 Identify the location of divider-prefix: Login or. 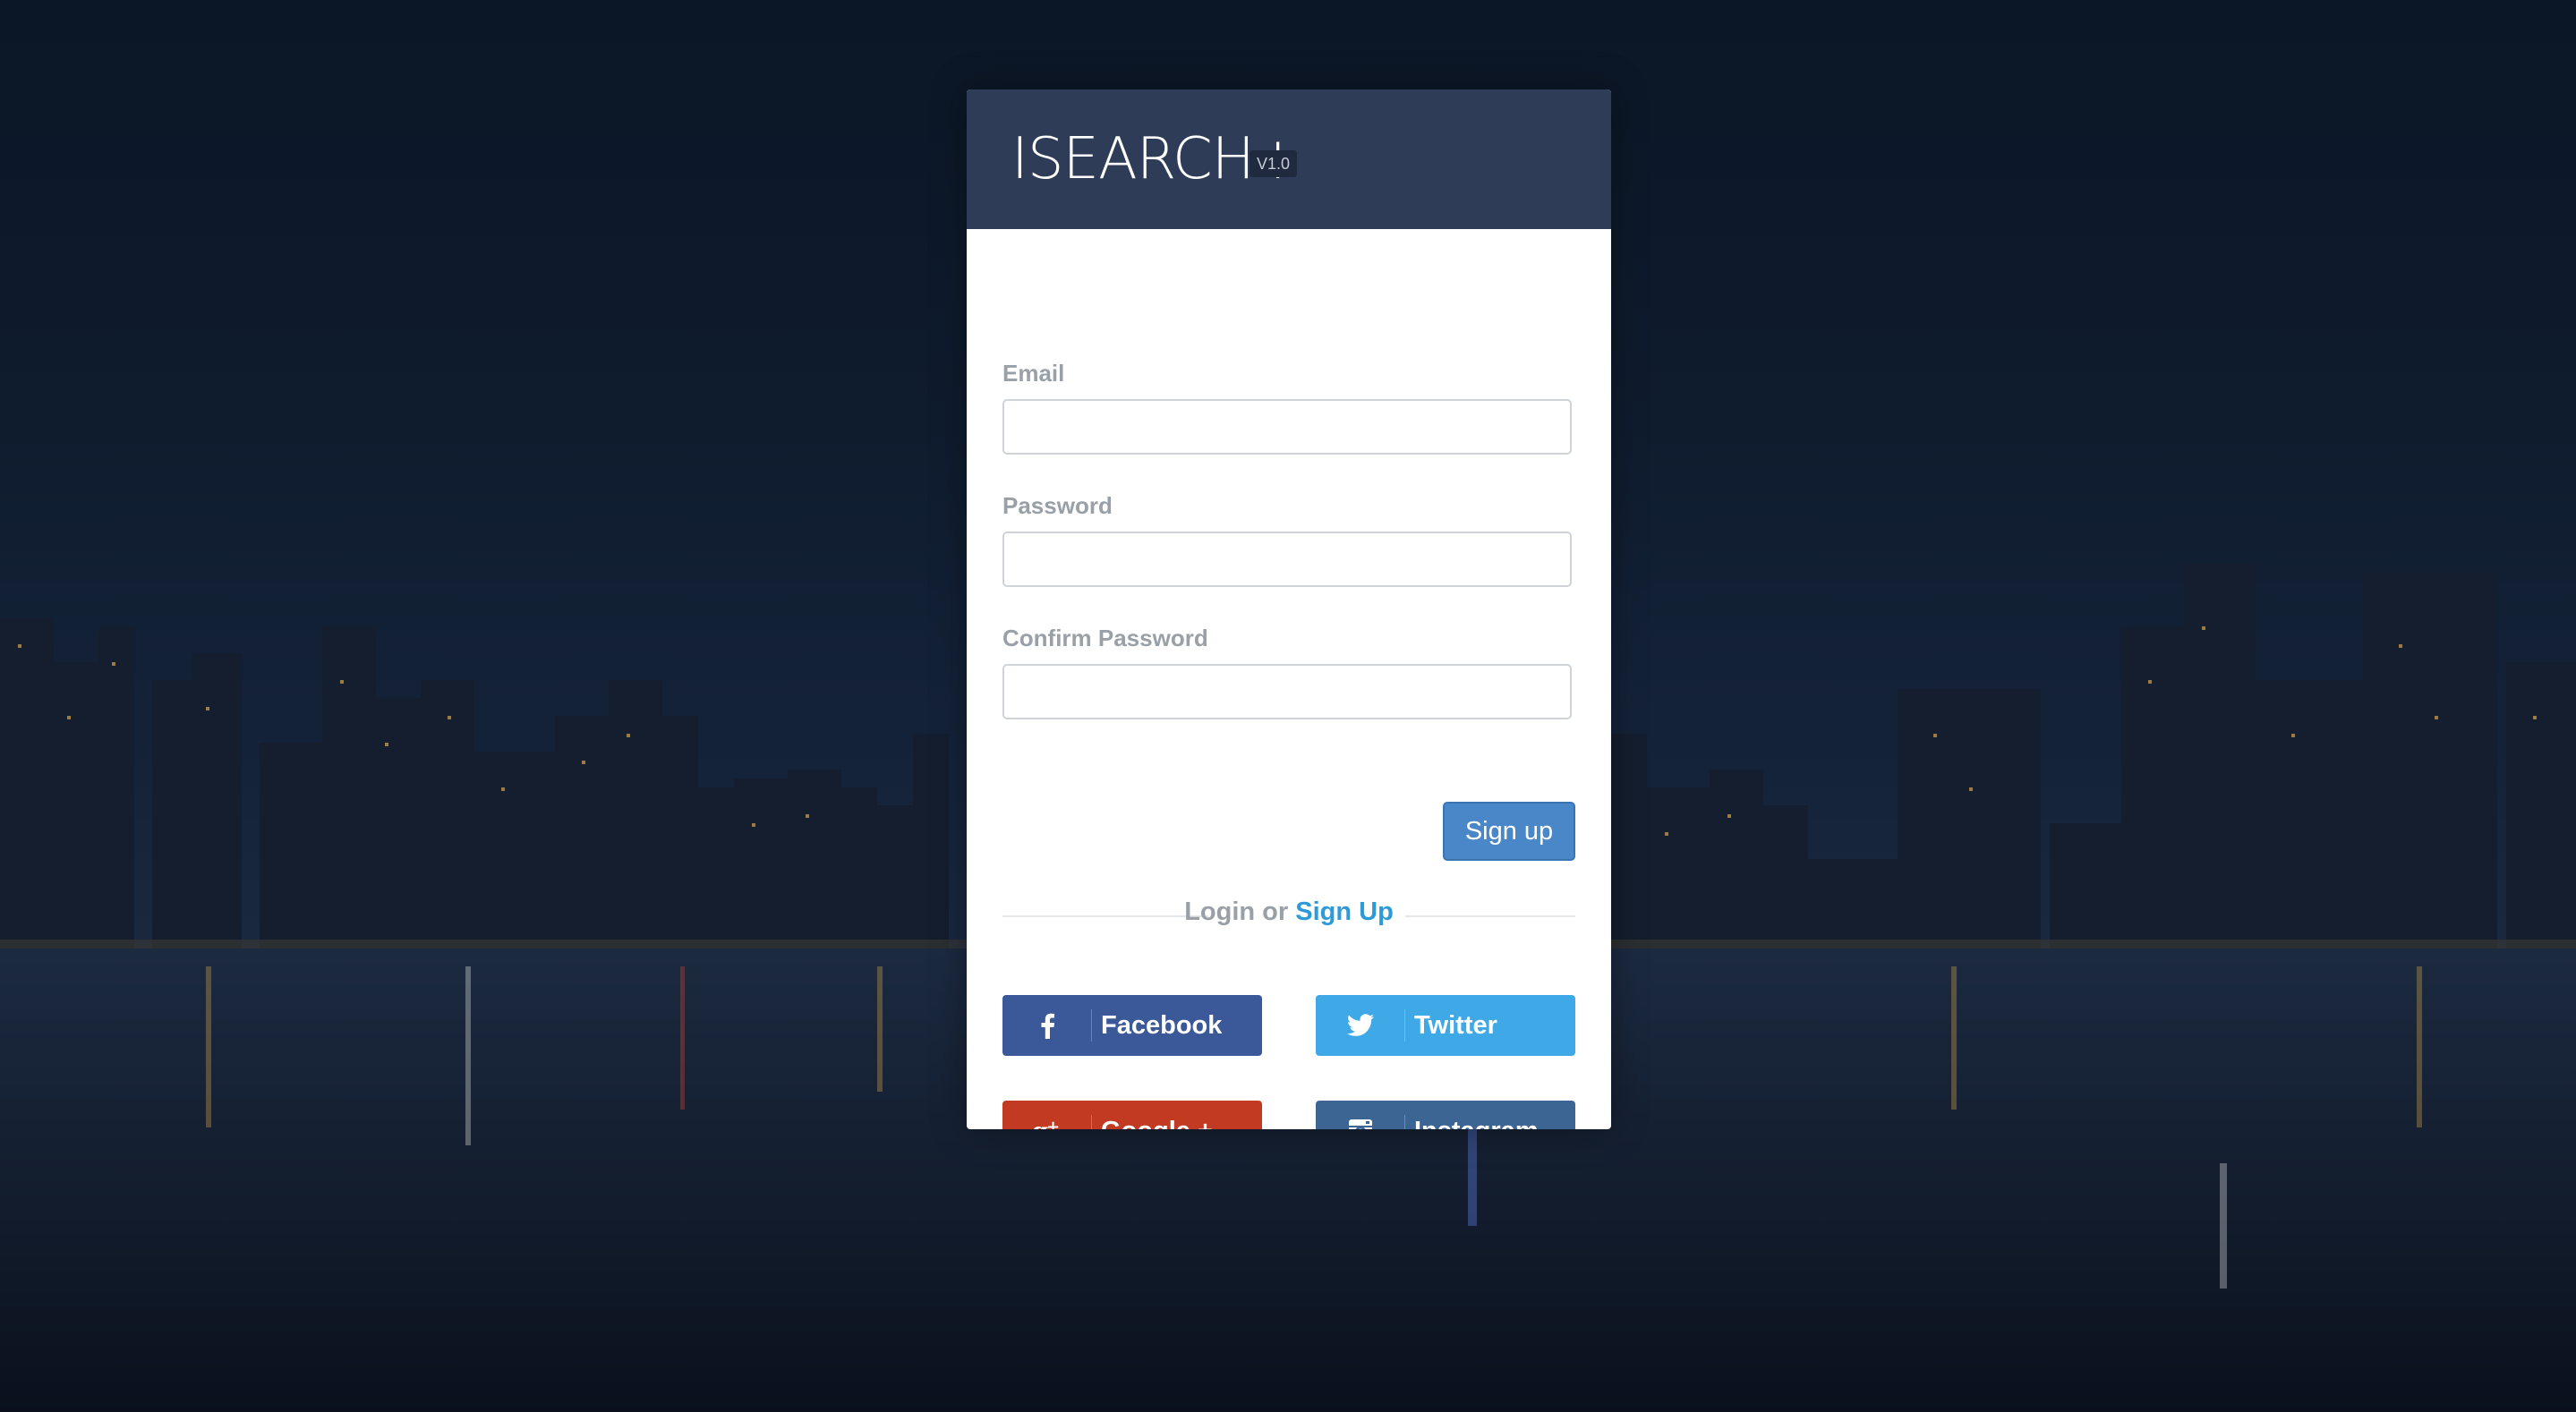
(1240, 911).